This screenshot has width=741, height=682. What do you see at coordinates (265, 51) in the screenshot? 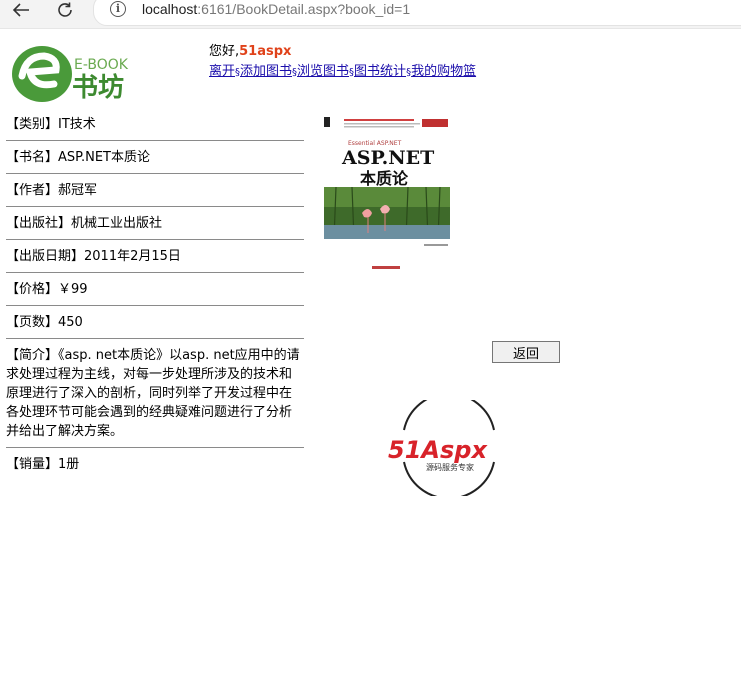
I see `username: 51aspx` at bounding box center [265, 51].